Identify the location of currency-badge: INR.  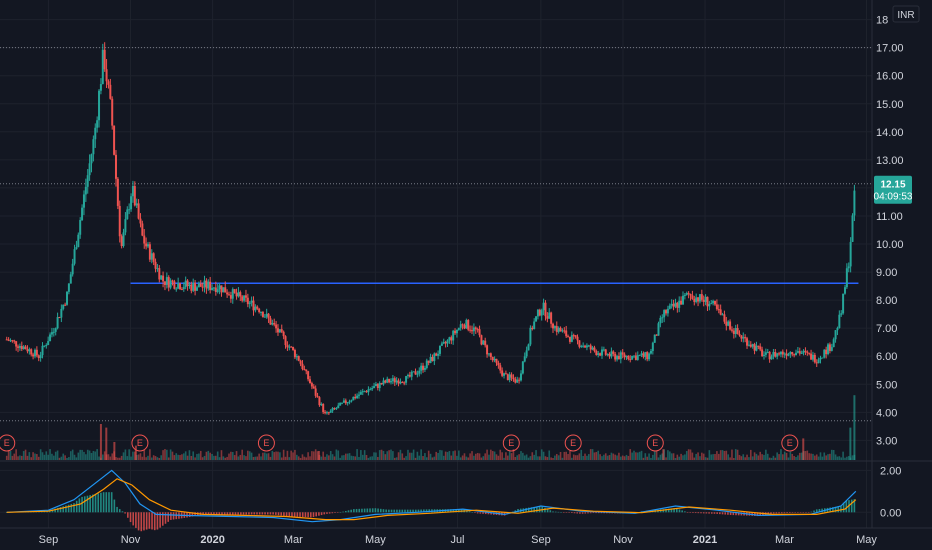
(906, 14).